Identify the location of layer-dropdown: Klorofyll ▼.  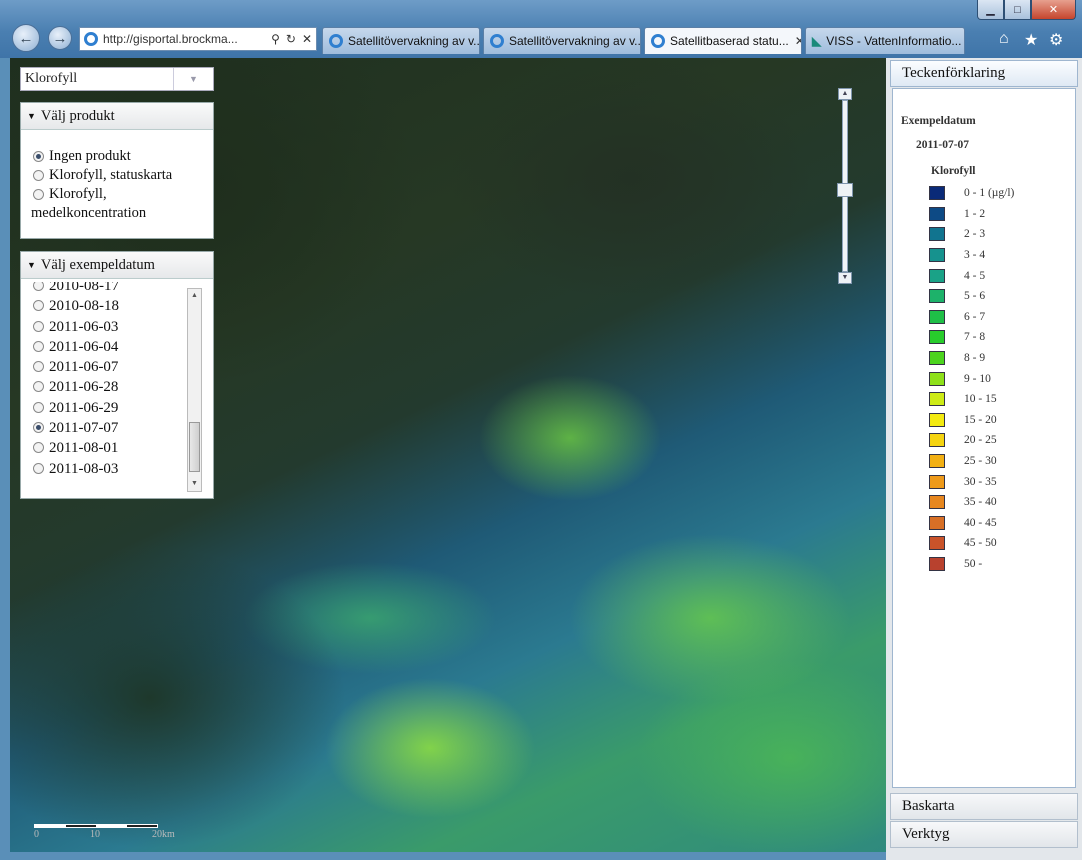
(117, 79).